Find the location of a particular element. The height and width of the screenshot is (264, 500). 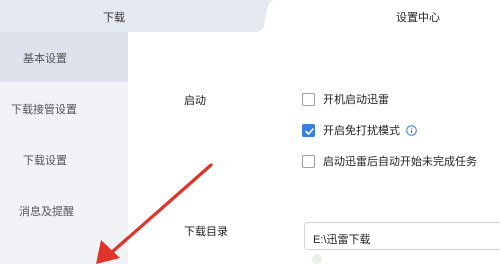

do-not-disturb-label: 开启免打扰模式 is located at coordinates (361, 131).